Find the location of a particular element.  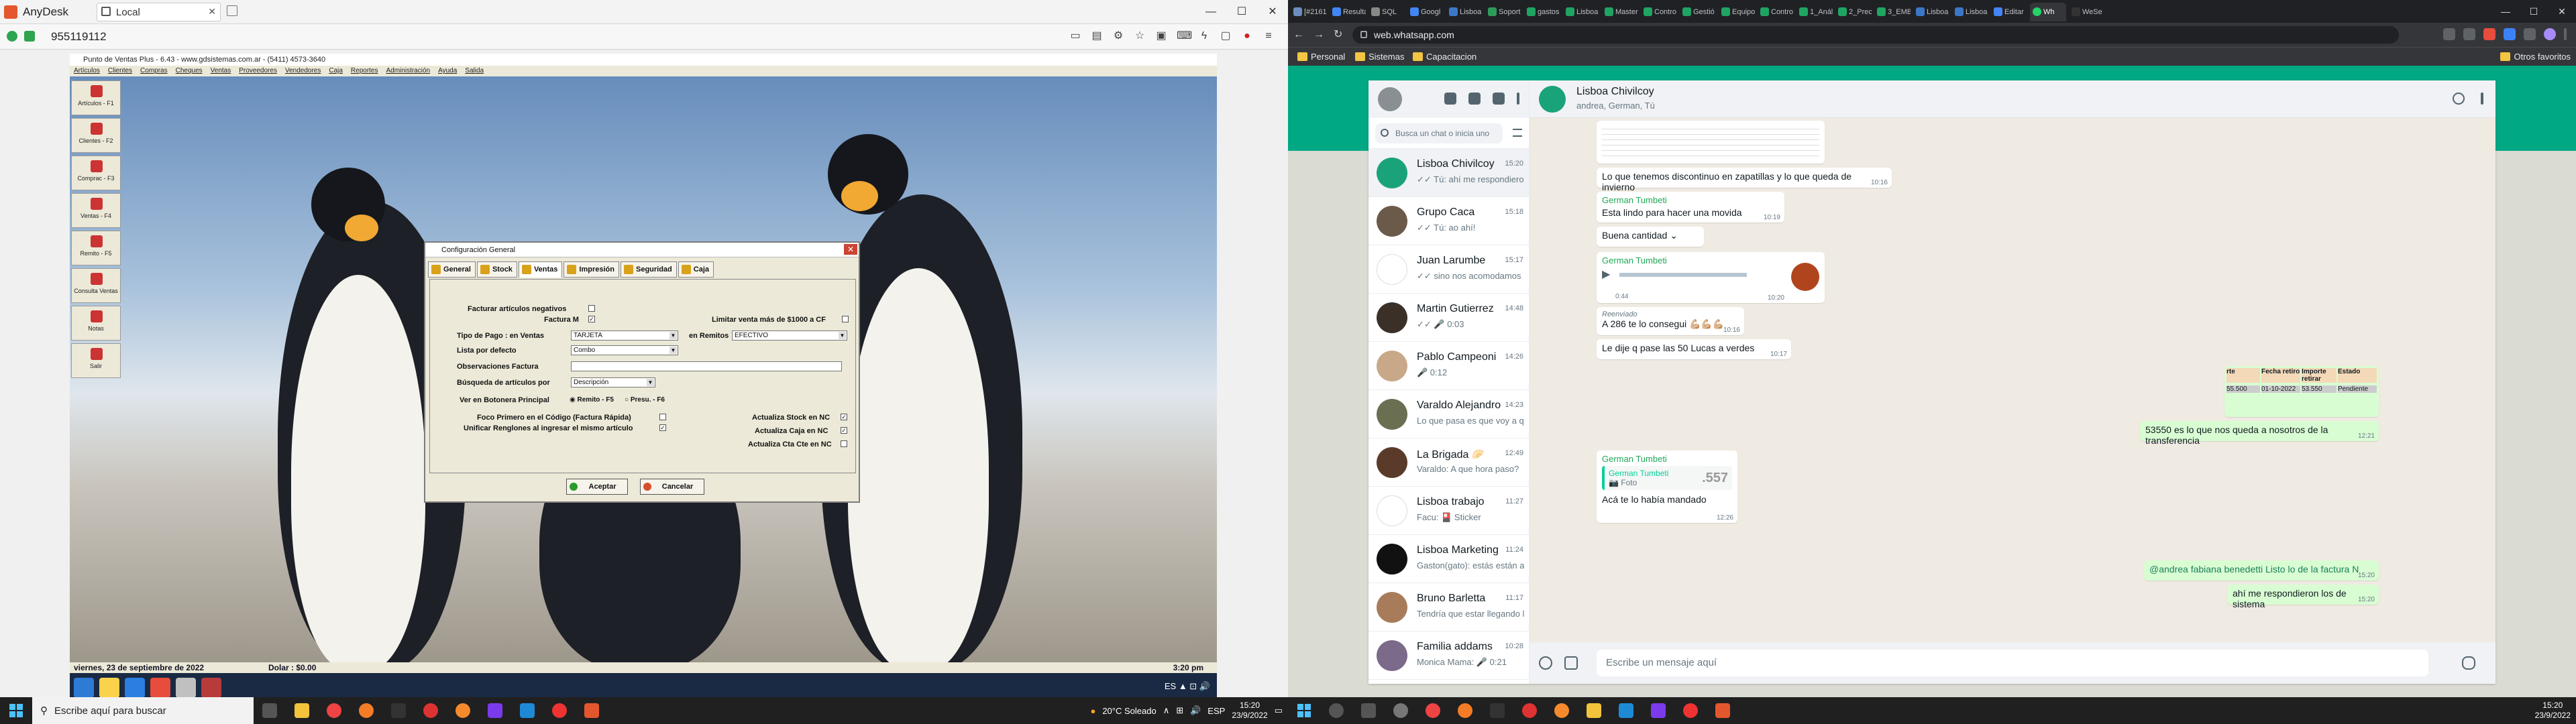

search-icon is located at coordinates (2459, 99).